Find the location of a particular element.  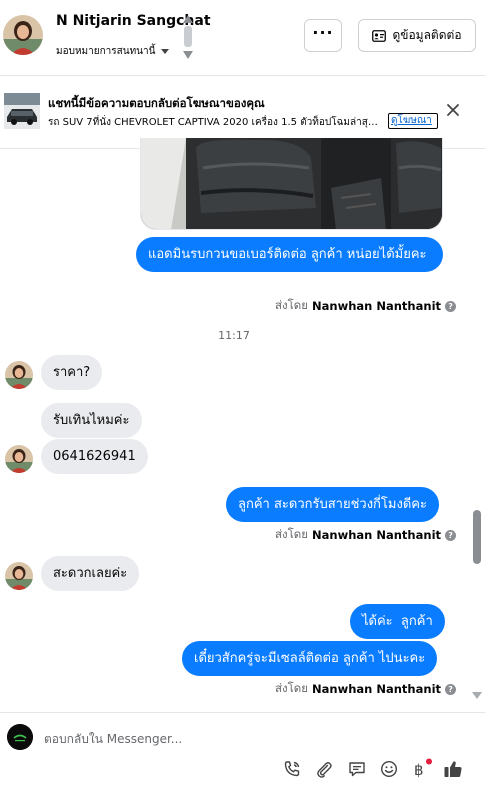

ad-banner-title: แชทนี้มีข้อความตอบกลับต่อโฆษณาของคุณ is located at coordinates (156, 103).